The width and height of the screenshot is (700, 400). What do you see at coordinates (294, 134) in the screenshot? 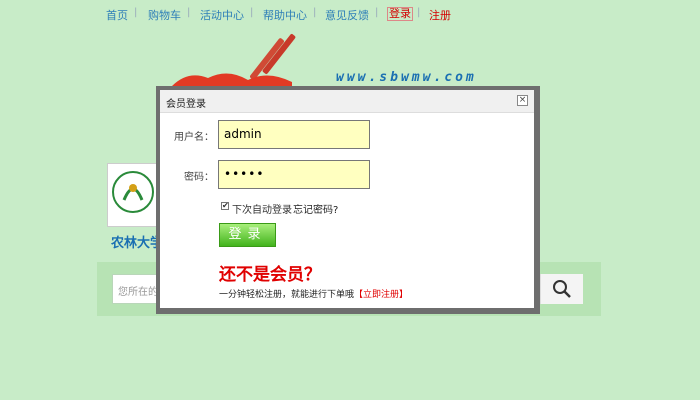
I see `username-field: admin` at bounding box center [294, 134].